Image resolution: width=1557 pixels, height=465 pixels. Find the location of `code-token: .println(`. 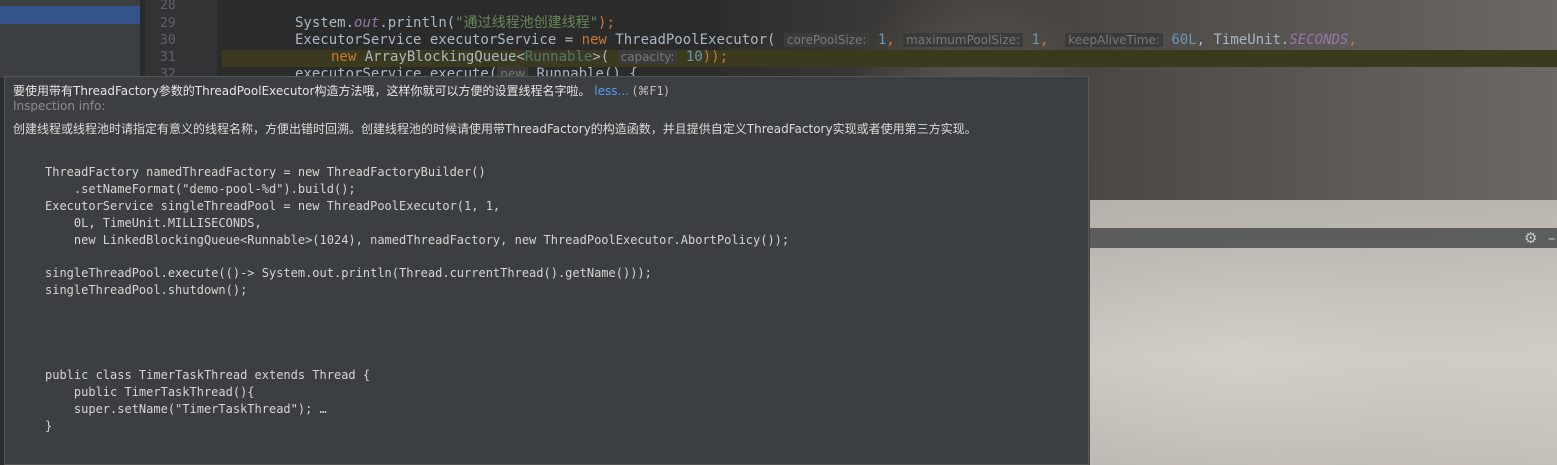

code-token: .println( is located at coordinates (417, 23).